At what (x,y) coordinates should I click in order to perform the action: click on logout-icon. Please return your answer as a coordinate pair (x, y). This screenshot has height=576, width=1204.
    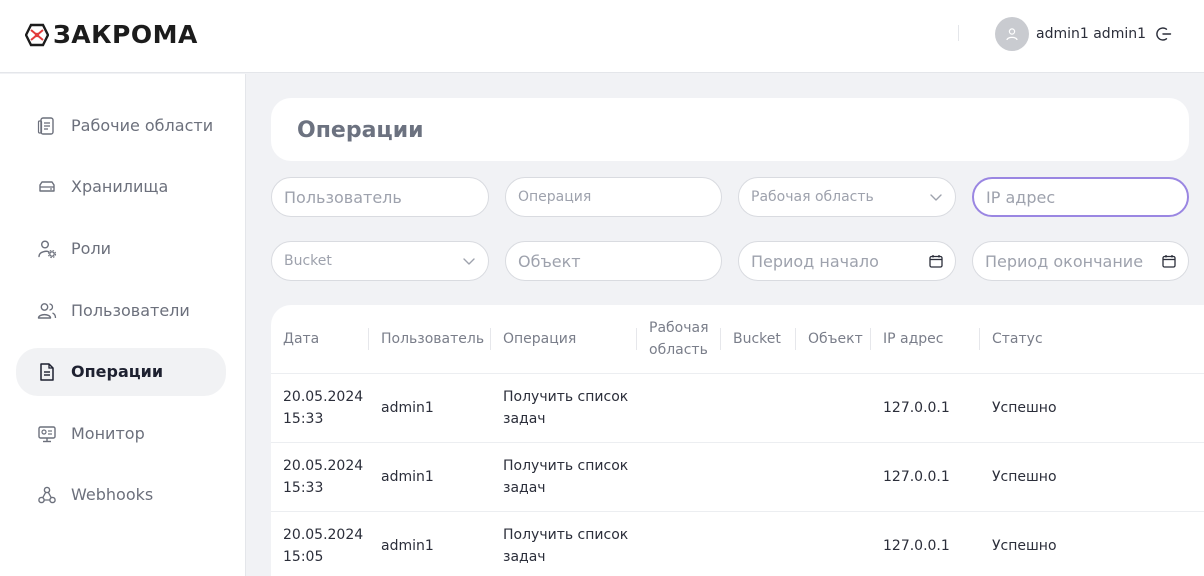
    Looking at the image, I should click on (1164, 34).